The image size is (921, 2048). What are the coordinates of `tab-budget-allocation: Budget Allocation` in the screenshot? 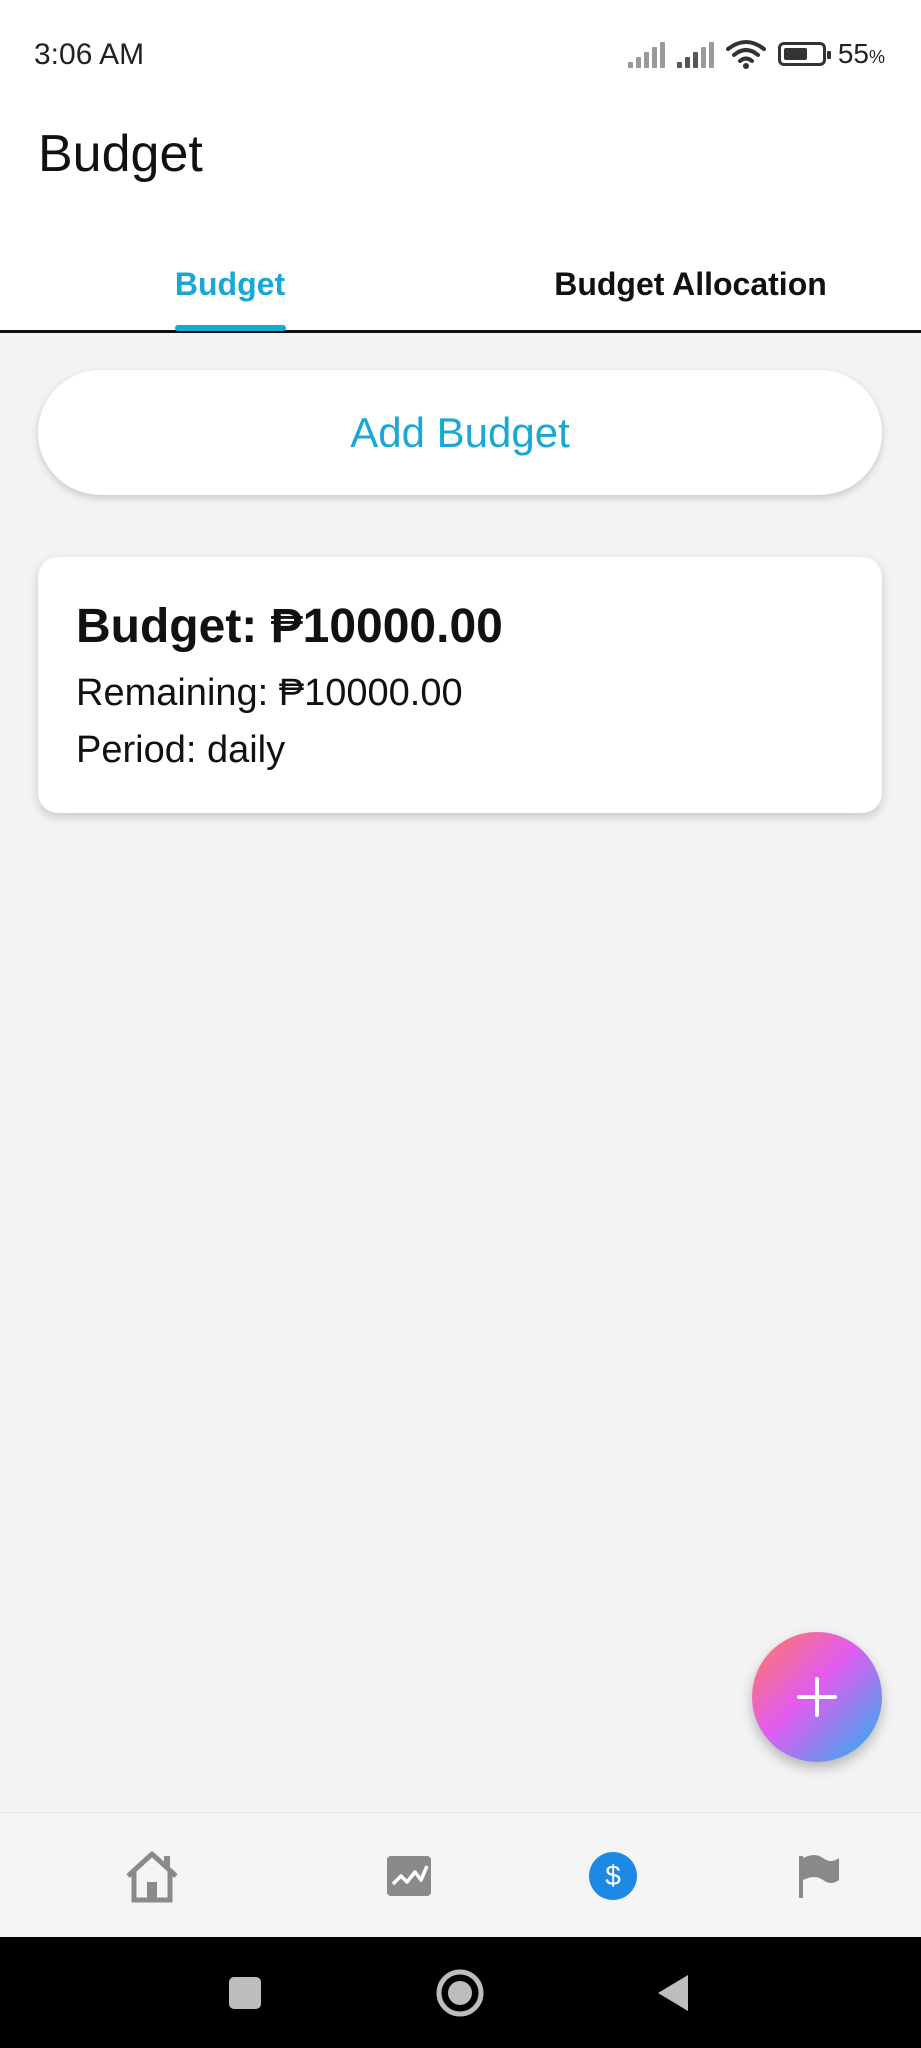 It's located at (690, 284).